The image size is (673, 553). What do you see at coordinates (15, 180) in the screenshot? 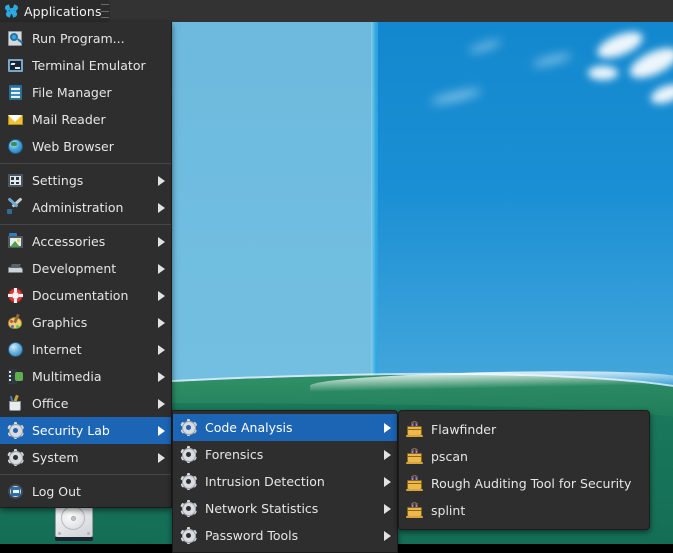
I see `settings-icon` at bounding box center [15, 180].